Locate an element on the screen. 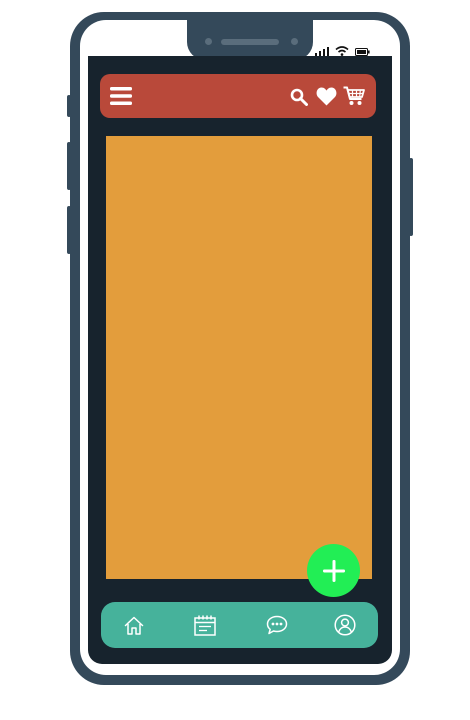 The width and height of the screenshot is (470, 720). home-icon is located at coordinates (134, 625).